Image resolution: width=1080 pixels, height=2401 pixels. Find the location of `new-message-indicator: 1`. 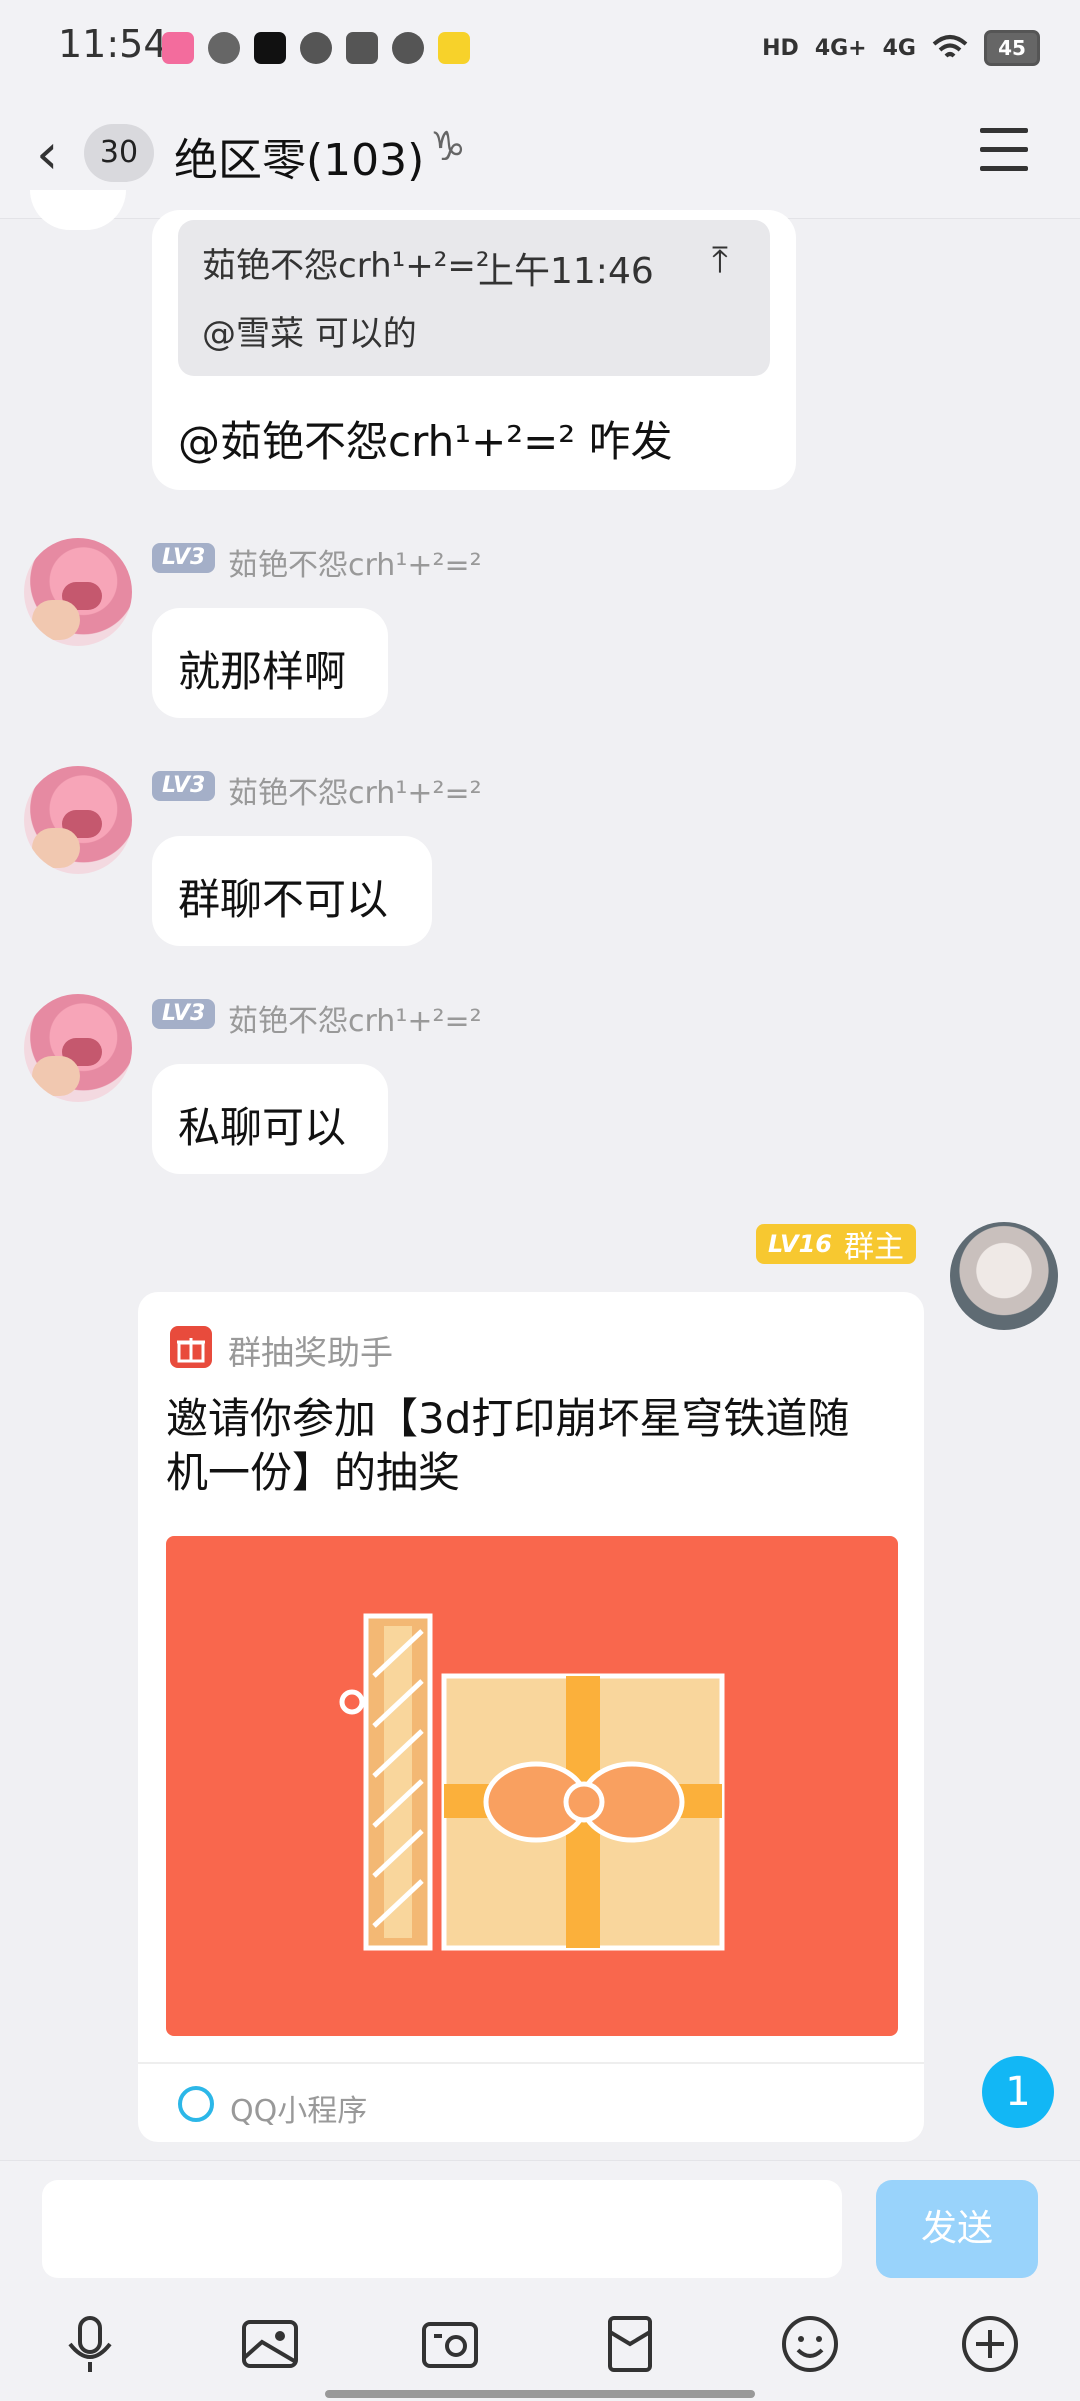

new-message-indicator: 1 is located at coordinates (1018, 2092).